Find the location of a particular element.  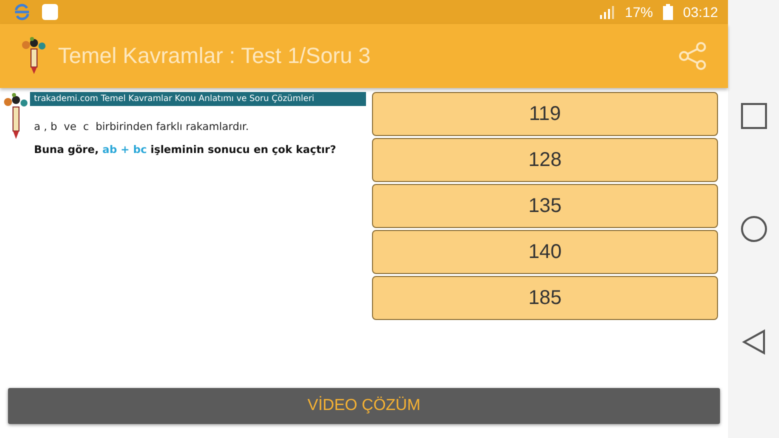

answer-option: 128 is located at coordinates (545, 160).